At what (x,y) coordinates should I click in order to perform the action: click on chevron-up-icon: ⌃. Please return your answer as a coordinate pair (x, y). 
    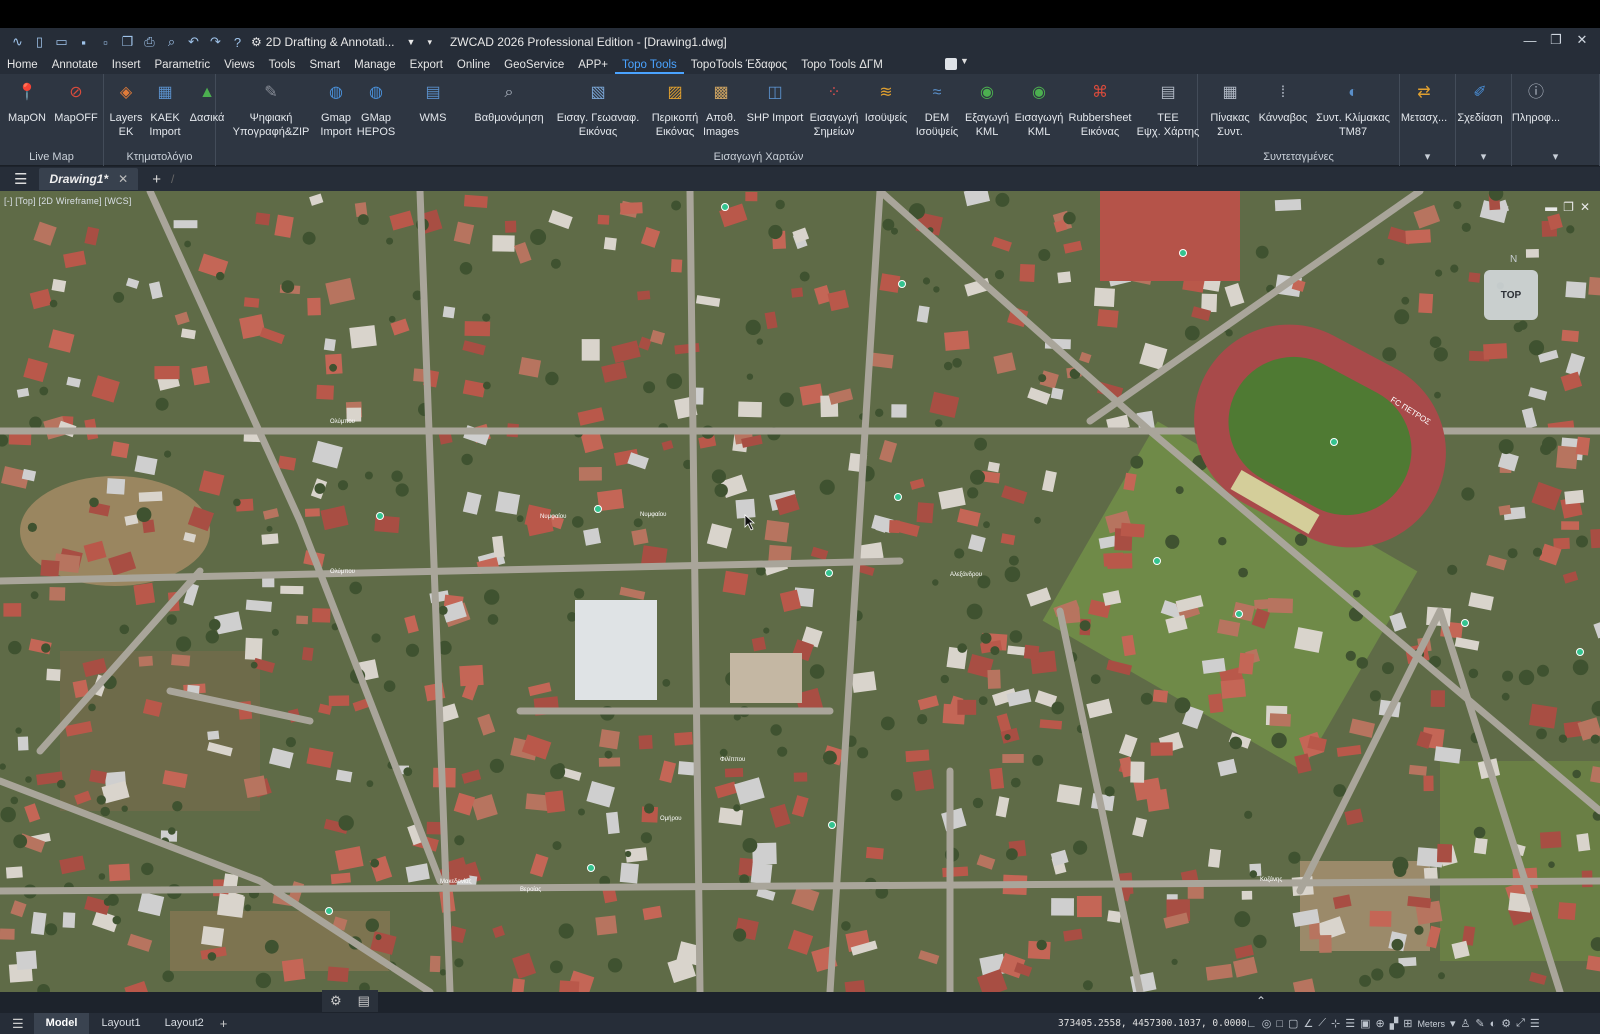
    Looking at the image, I should click on (1261, 1001).